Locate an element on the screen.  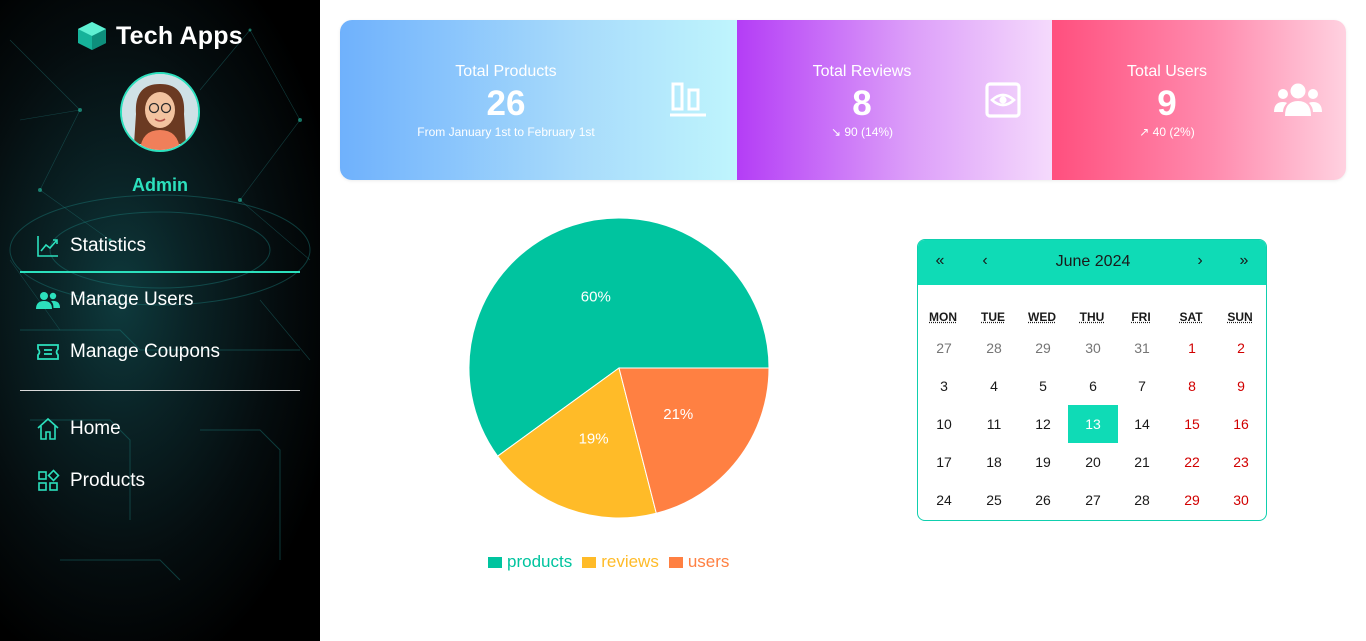
calendar-day: 18 is located at coordinates (994, 462).